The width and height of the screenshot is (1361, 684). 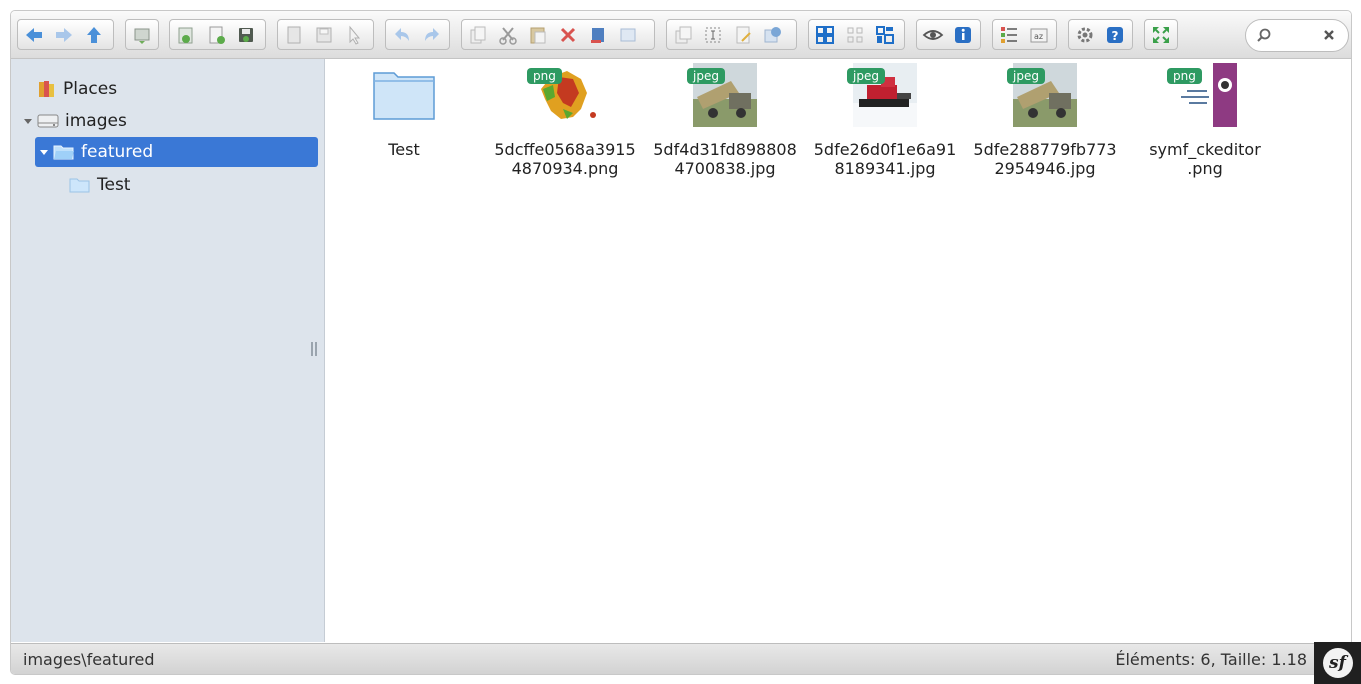 I want to click on toolbar-group-view-mode, so click(x=856, y=34).